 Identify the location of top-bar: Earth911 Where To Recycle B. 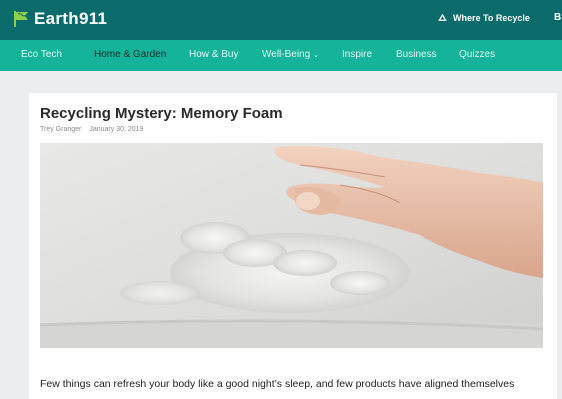
(281, 20).